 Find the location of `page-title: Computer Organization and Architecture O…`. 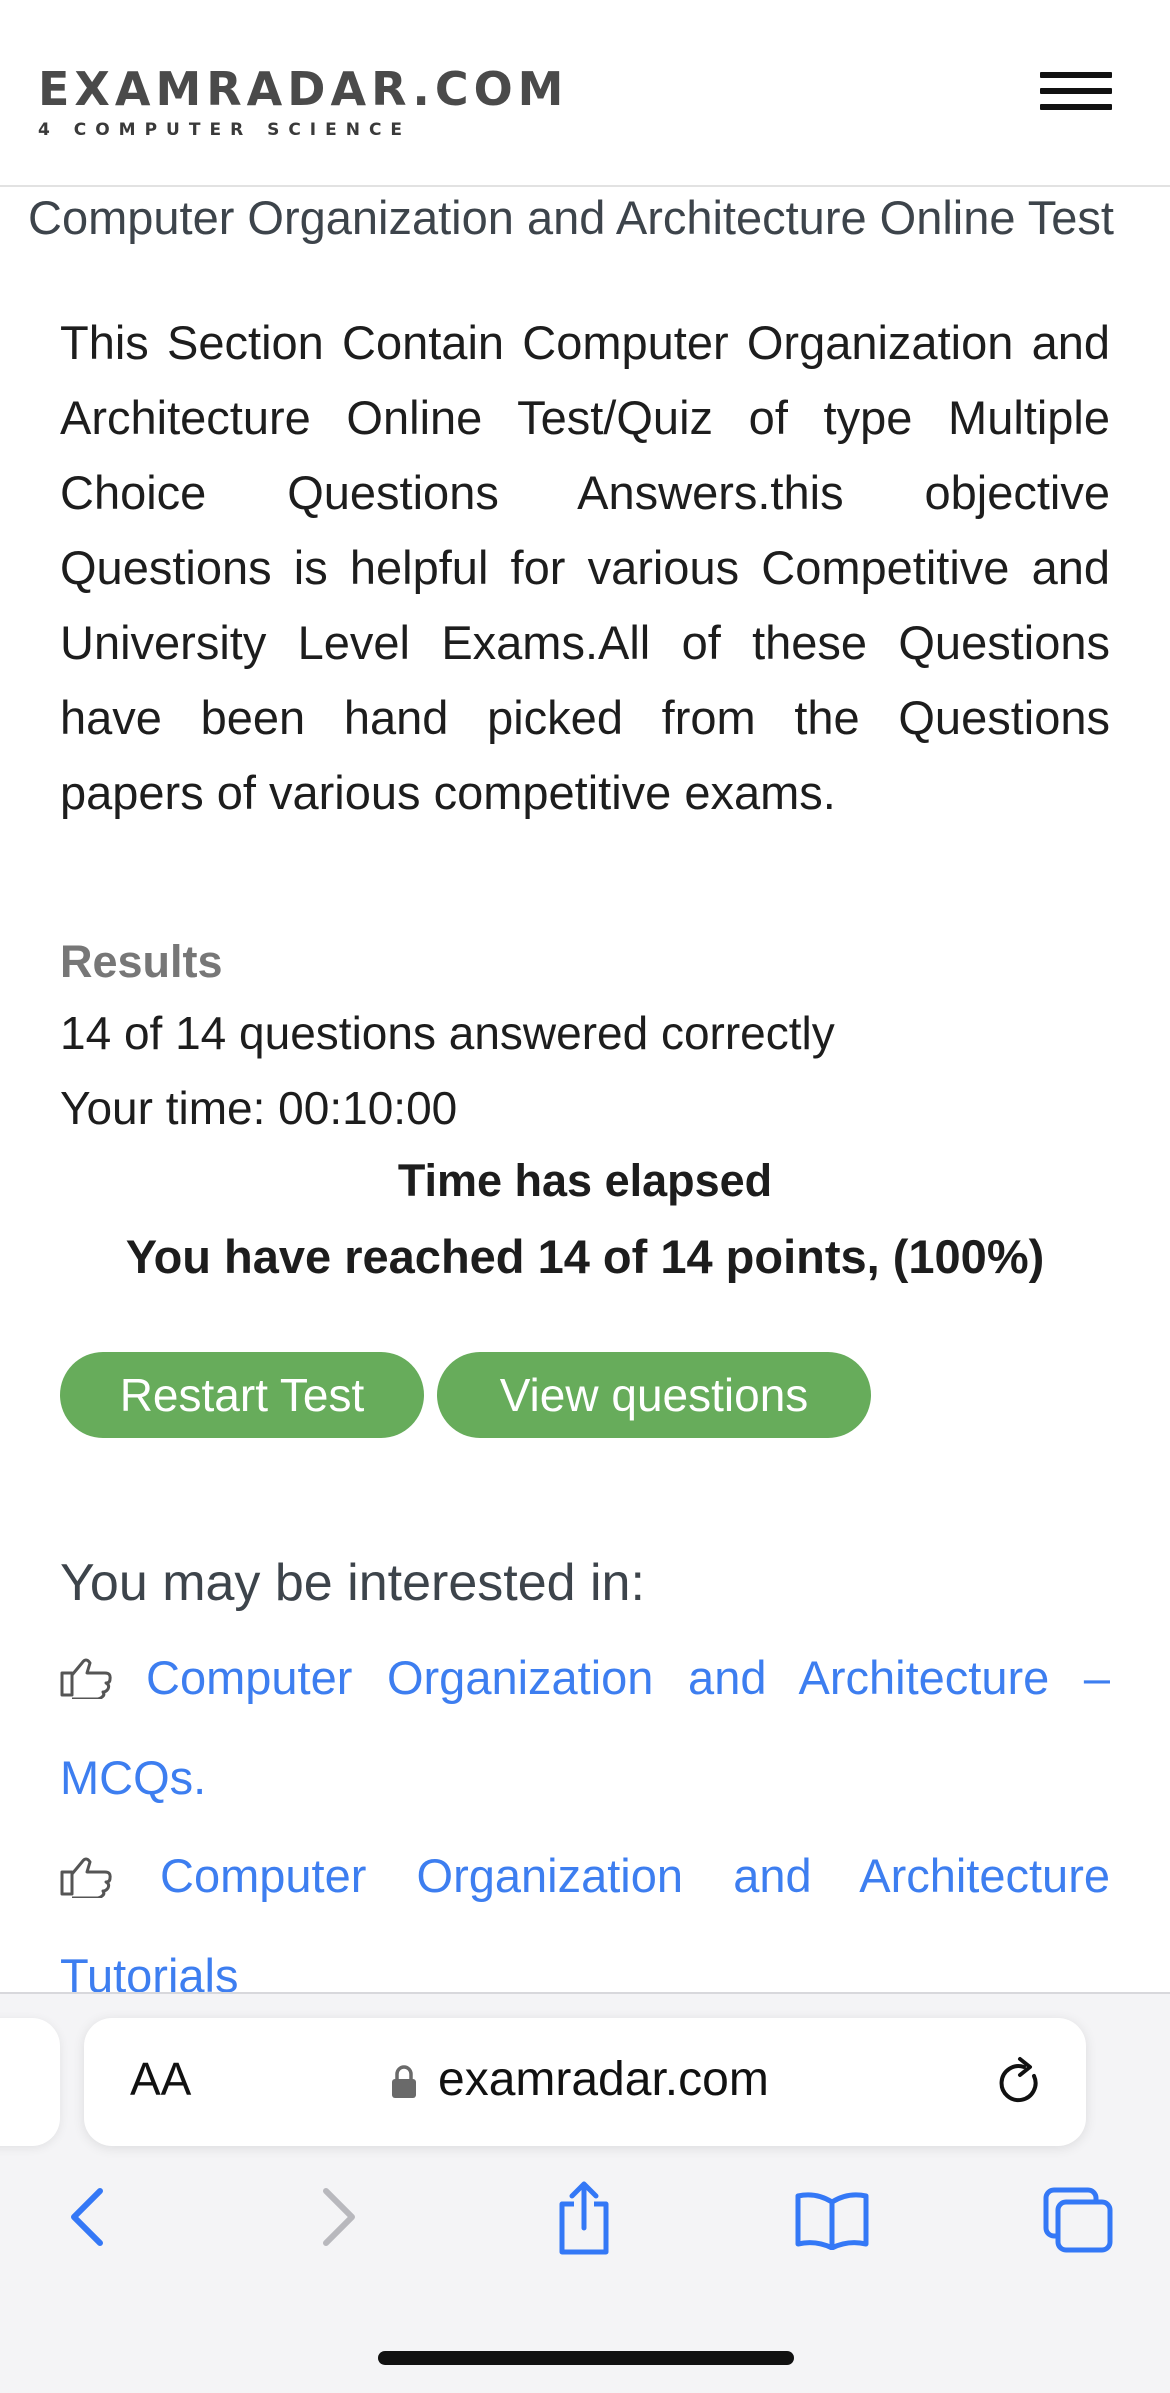

page-title: Computer Organization and Architecture O… is located at coordinates (571, 217).